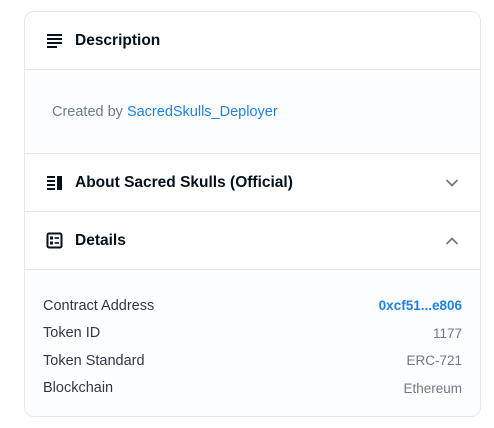 This screenshot has width=494, height=428. Describe the element at coordinates (252, 306) in the screenshot. I see `detail-row-contract-address: Contract Address 0xcf51...e806` at that location.